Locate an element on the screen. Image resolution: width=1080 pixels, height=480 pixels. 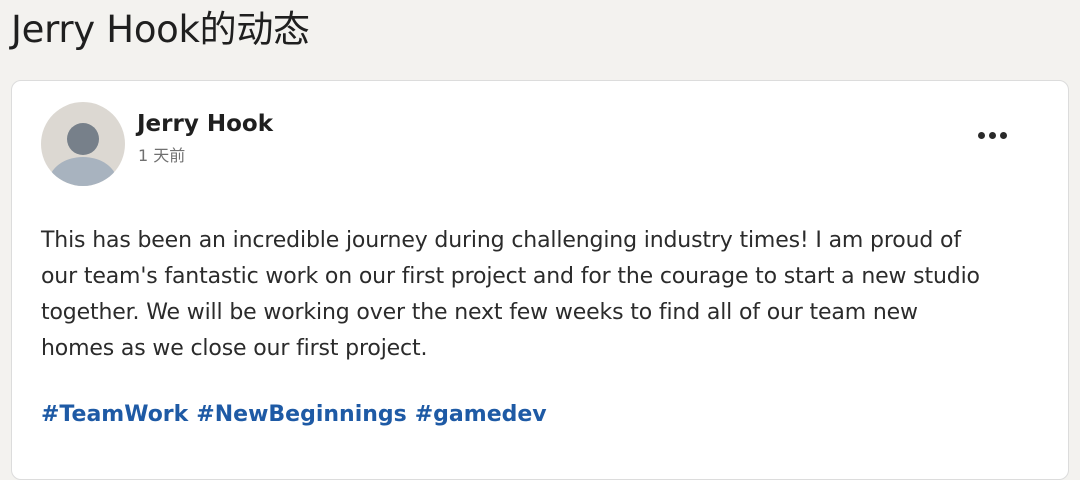
hashtag-gamedev: #gamedev is located at coordinates (481, 415).